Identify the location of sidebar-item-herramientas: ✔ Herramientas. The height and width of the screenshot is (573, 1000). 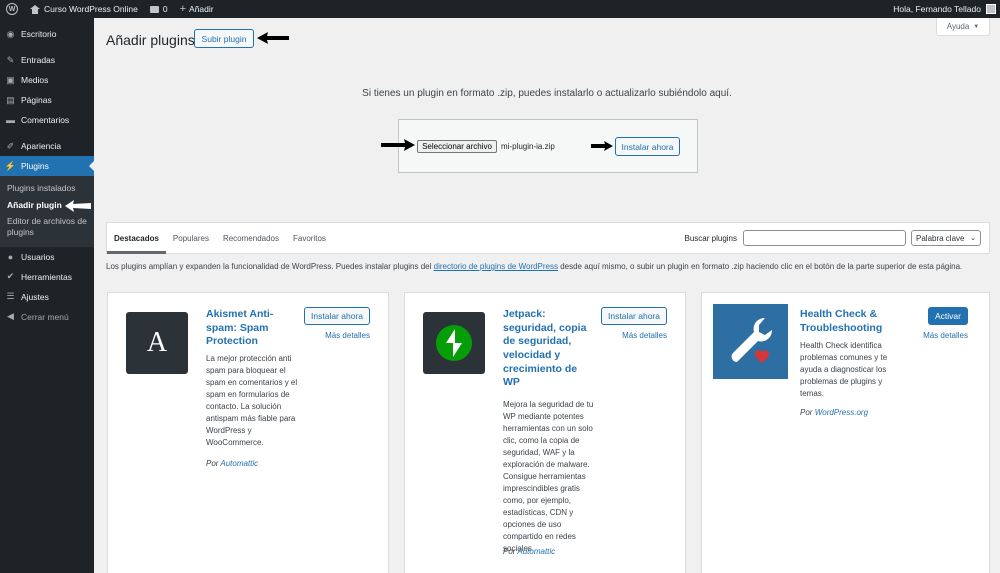
(47, 277).